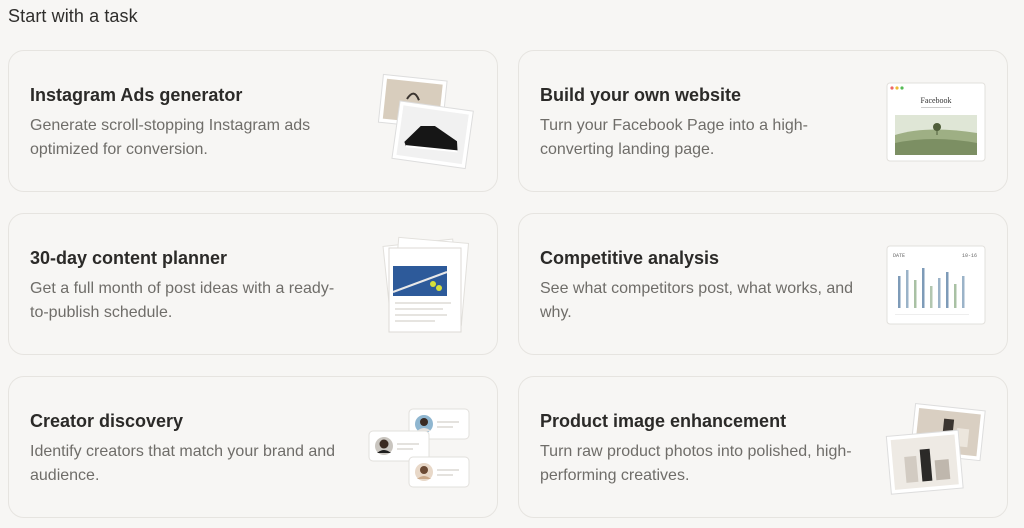 Image resolution: width=1024 pixels, height=528 pixels. I want to click on section-heading: Start with a task, so click(73, 16).